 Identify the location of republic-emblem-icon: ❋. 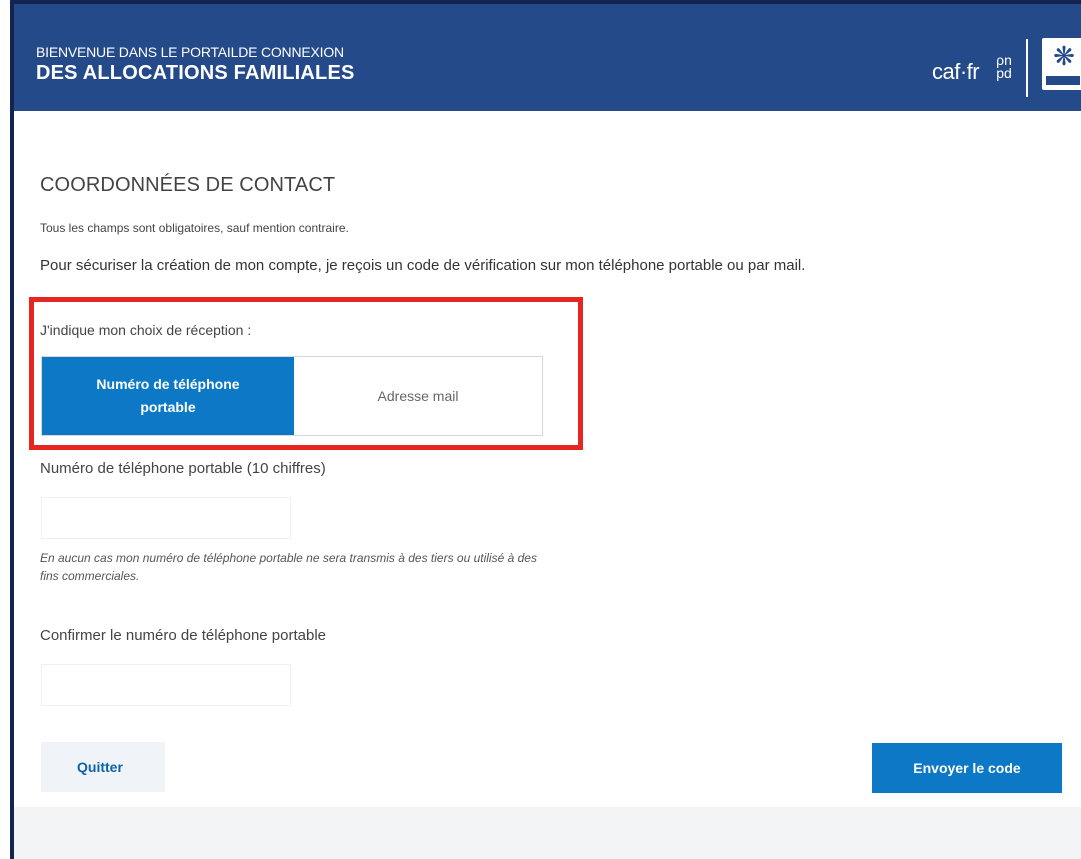
(1061, 64).